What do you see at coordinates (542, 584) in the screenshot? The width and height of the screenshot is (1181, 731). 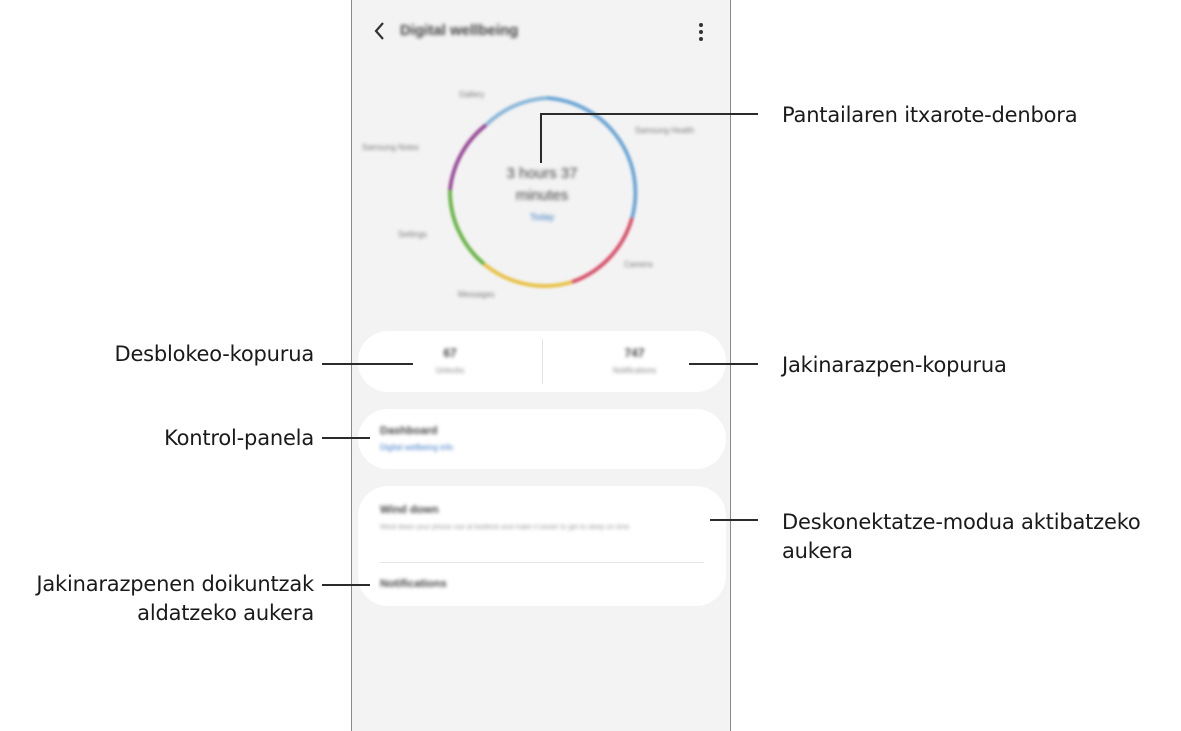 I see `notifications-row: Notifications` at bounding box center [542, 584].